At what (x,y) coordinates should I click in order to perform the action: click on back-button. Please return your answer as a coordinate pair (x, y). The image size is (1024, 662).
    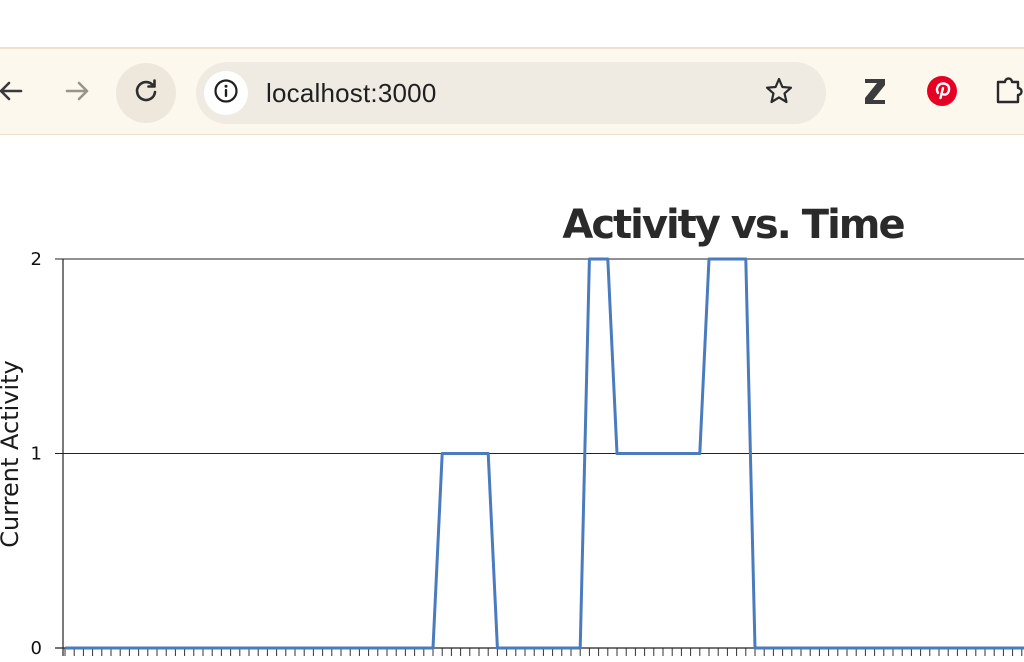
    Looking at the image, I should click on (20, 93).